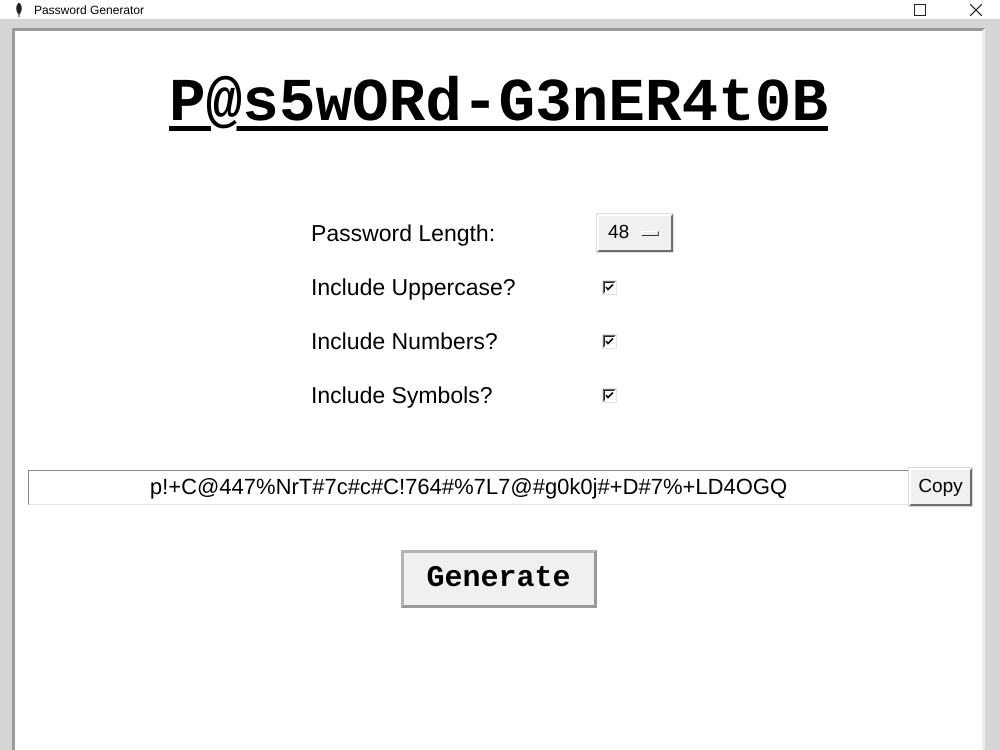 This screenshot has height=750, width=1000. Describe the element at coordinates (468, 487) in the screenshot. I see `password-field: p!+C@447%NrT#7c#c#C!764#%7L7@#g0k0j#+D#7%+LD4OGQ` at that location.